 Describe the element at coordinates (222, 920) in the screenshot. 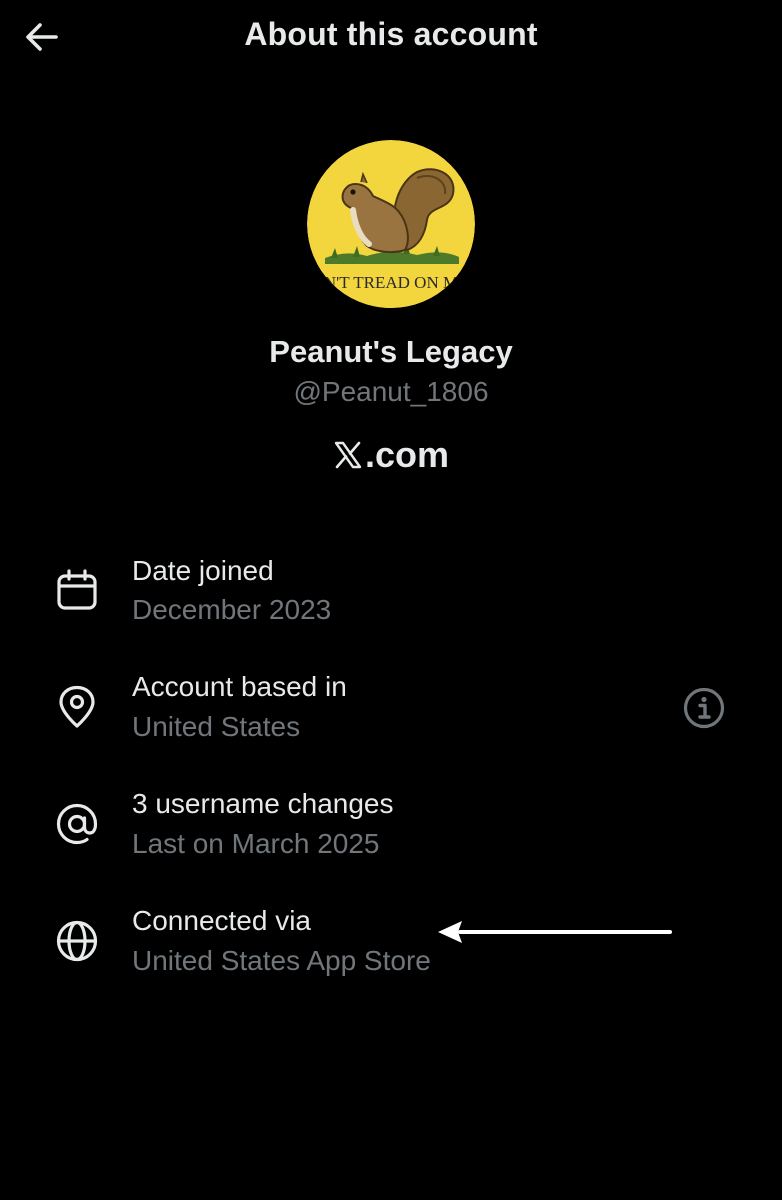

I see `detail-title: Connected via` at that location.